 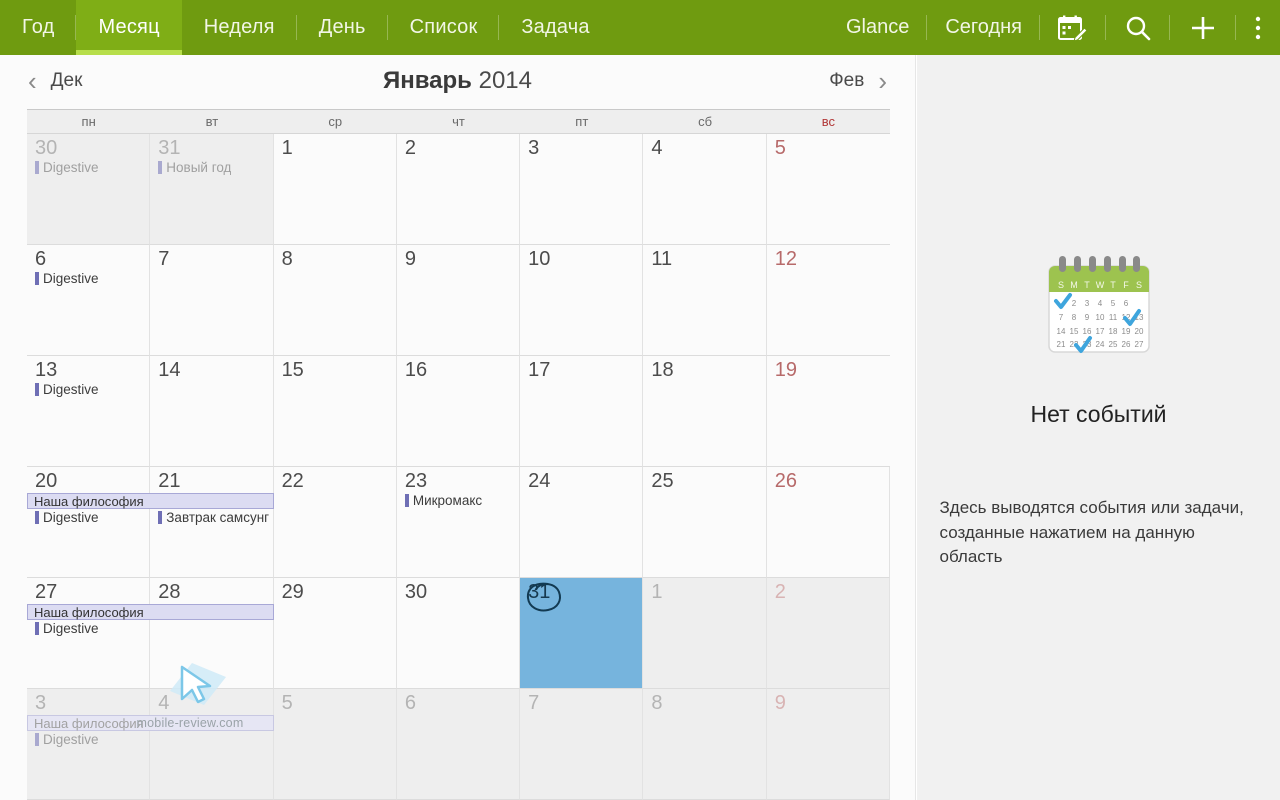 I want to click on svg-text: 14, so click(x=1060, y=331).